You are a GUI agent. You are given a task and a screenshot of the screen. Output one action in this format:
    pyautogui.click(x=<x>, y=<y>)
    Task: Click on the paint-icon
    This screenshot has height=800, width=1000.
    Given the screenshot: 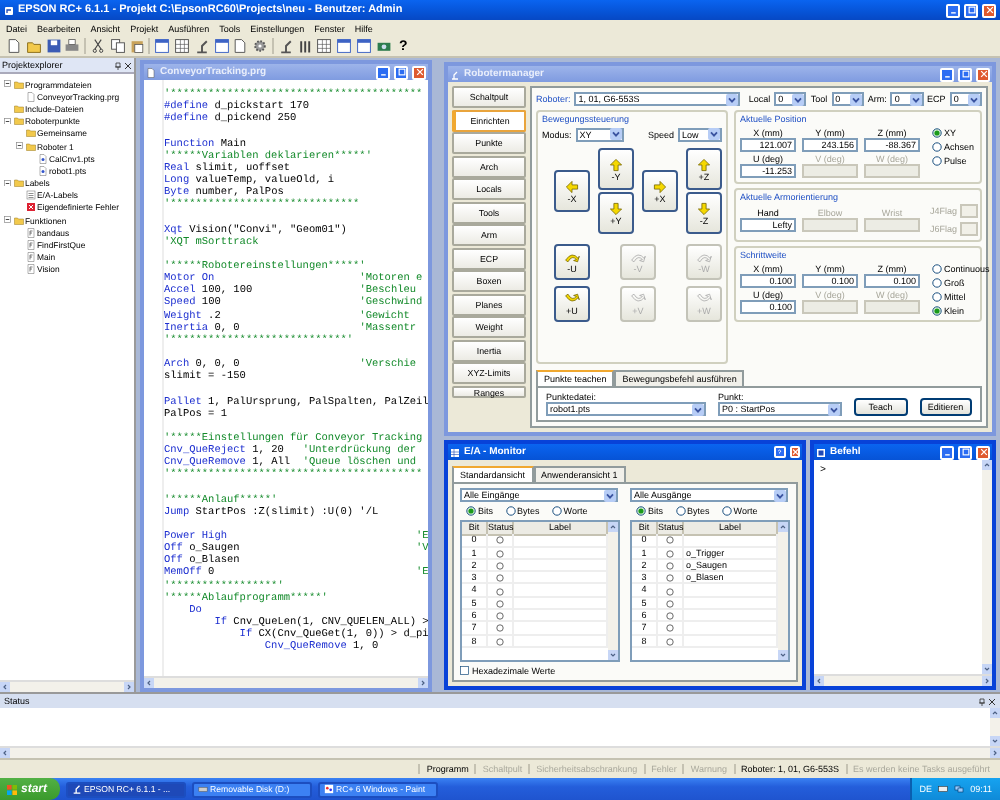 What is the action you would take?
    pyautogui.click(x=328, y=789)
    